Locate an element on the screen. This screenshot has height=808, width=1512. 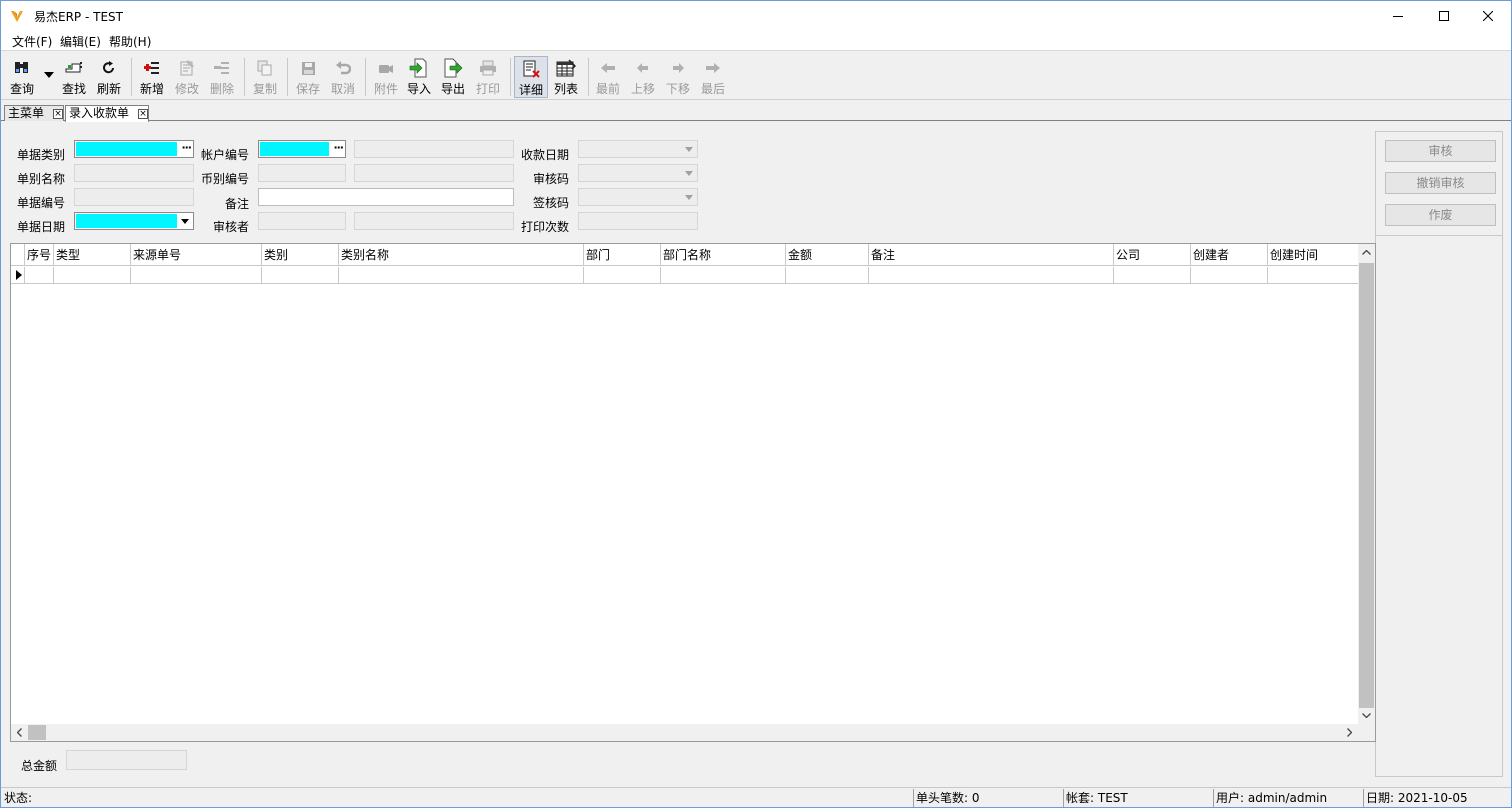
currency-name-field is located at coordinates (434, 173).